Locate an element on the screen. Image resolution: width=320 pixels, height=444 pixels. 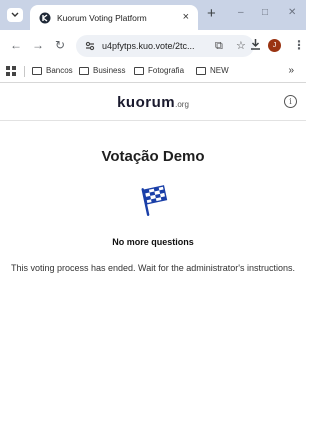
page-title: Votação Demo is located at coordinates (153, 156).